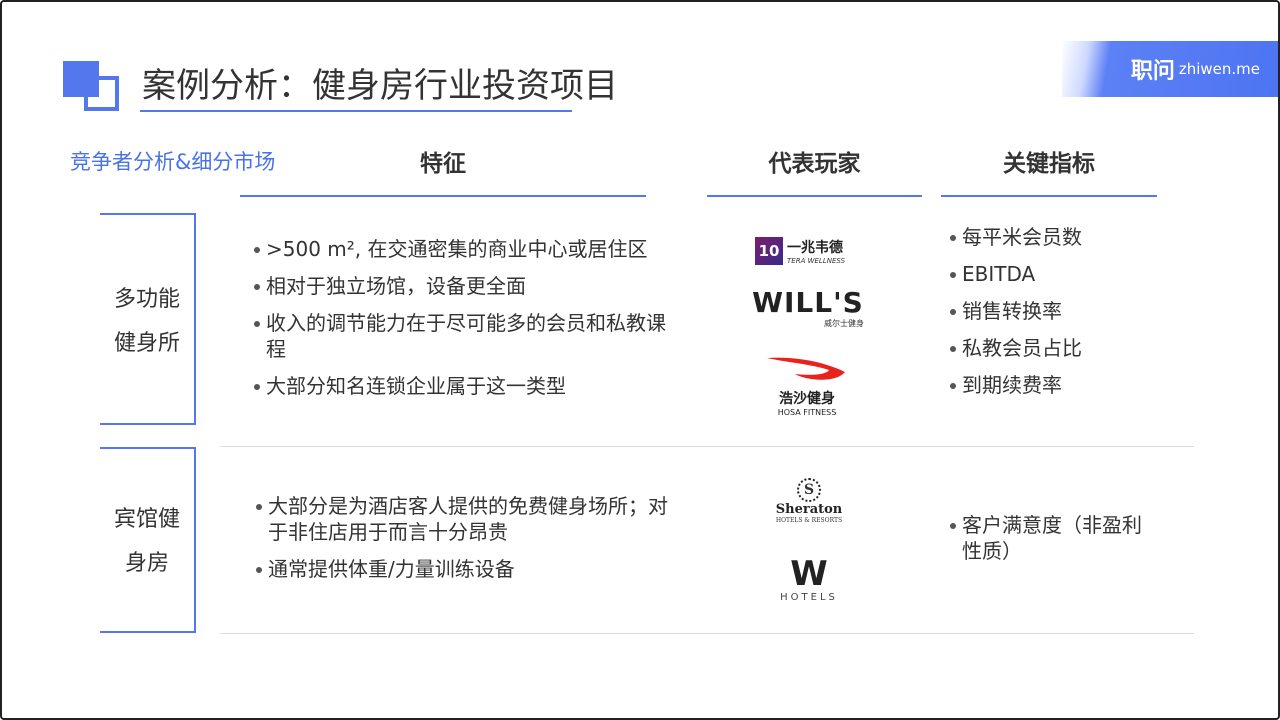 The height and width of the screenshot is (720, 1280). What do you see at coordinates (1049, 164) in the screenshot?
I see `col-header-metrics: 关键指标` at bounding box center [1049, 164].